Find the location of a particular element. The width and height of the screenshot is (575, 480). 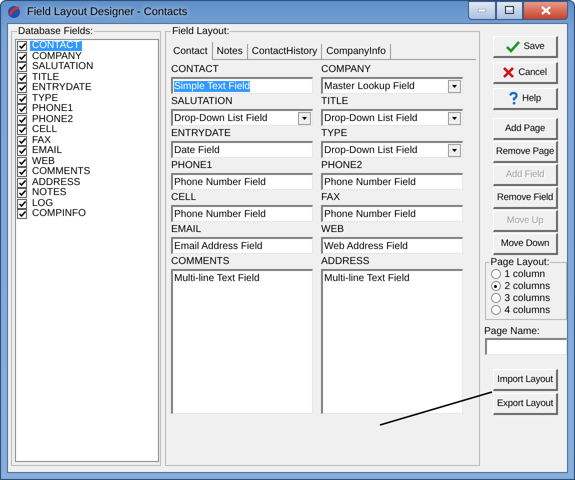

text-field: Date Field is located at coordinates (242, 149).